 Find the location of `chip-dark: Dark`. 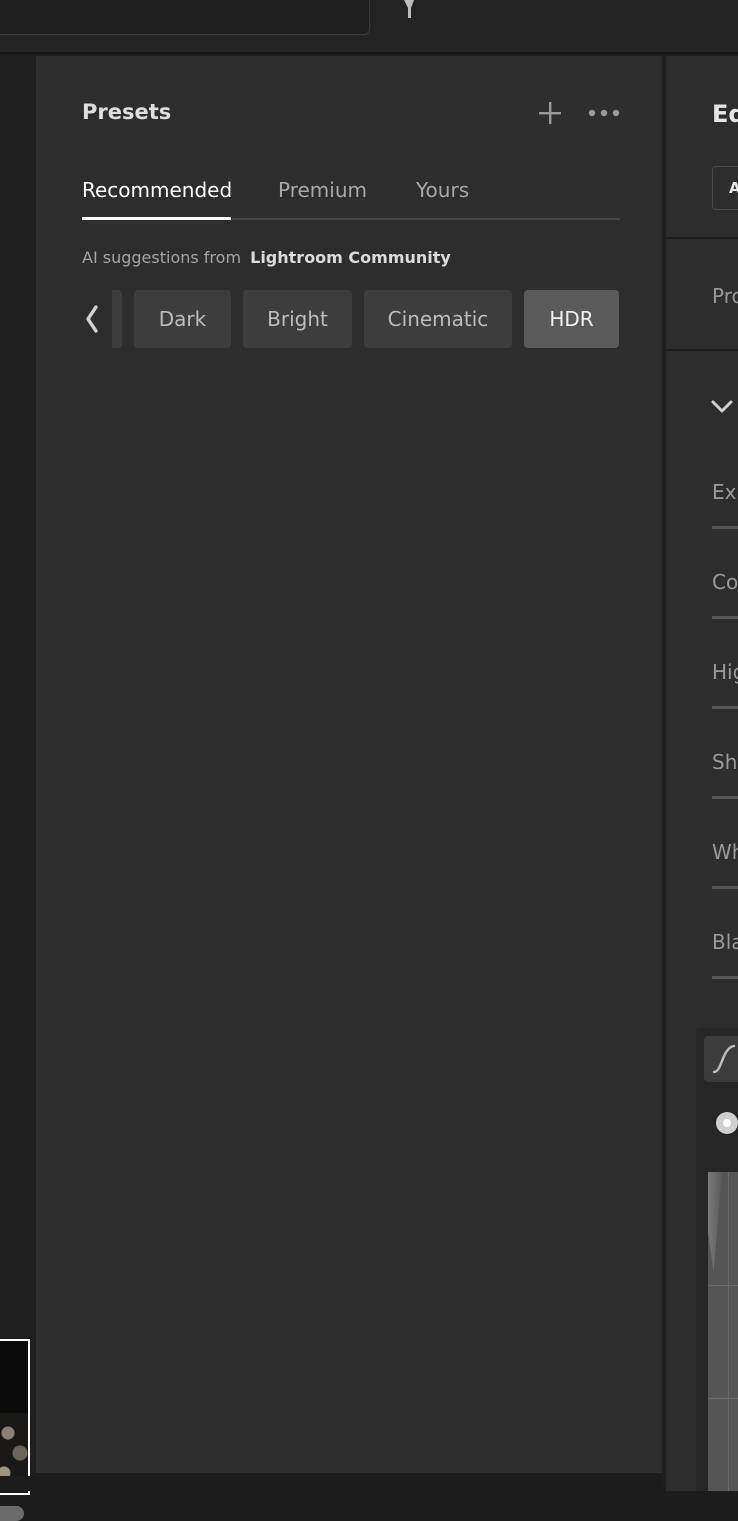

chip-dark: Dark is located at coordinates (182, 319).